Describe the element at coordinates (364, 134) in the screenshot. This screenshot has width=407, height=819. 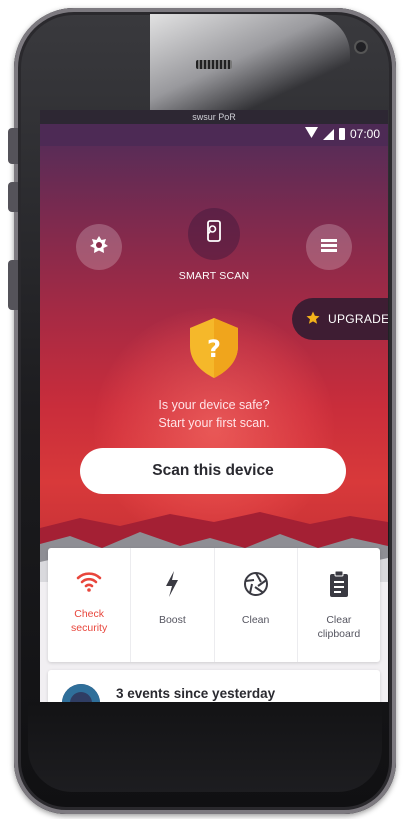
I see `status-time: 07:00` at that location.